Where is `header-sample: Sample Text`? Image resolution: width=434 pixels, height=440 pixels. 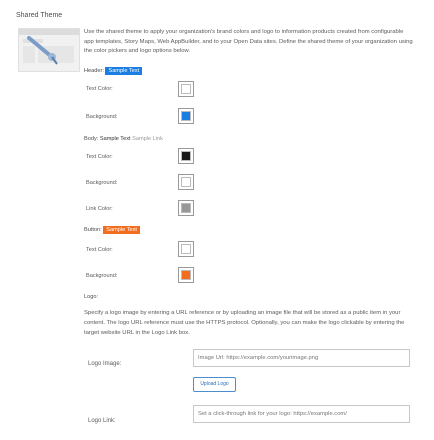 header-sample: Sample Text is located at coordinates (124, 71).